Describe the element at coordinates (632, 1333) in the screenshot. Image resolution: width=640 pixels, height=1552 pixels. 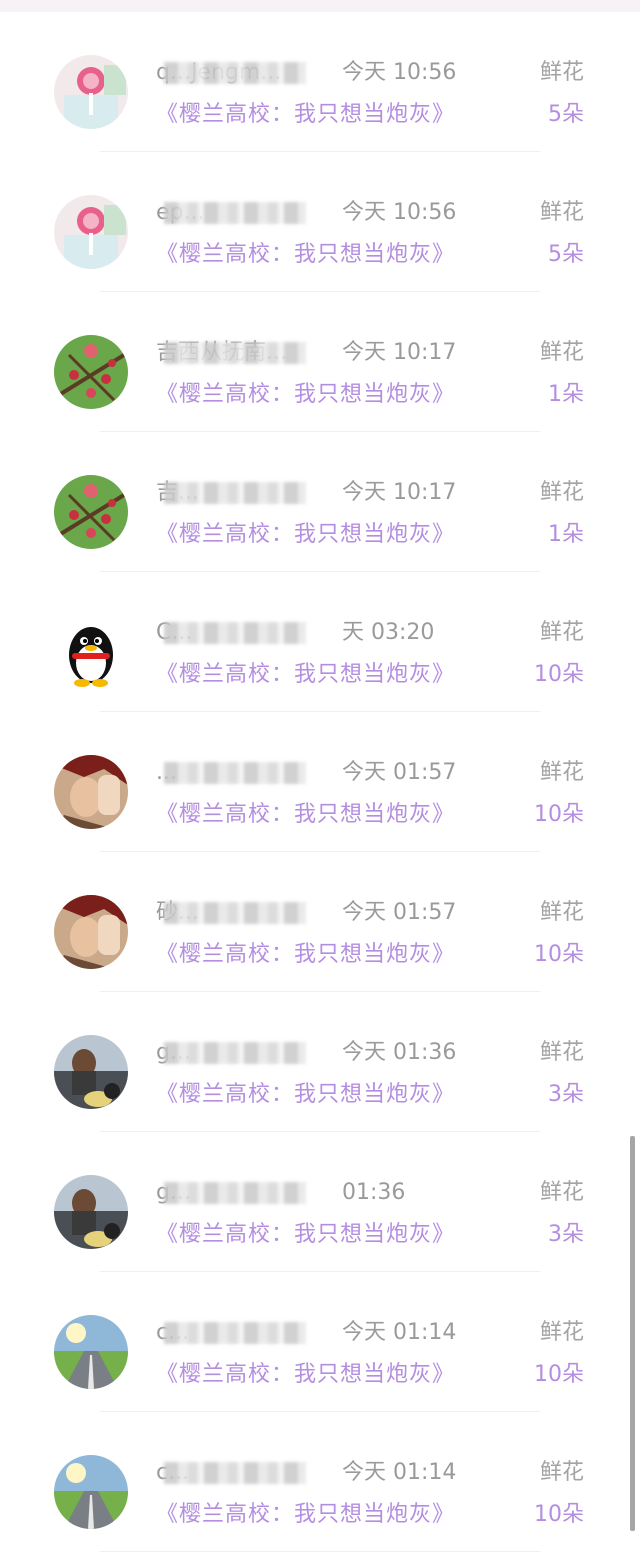
I see `scrollbar` at that location.